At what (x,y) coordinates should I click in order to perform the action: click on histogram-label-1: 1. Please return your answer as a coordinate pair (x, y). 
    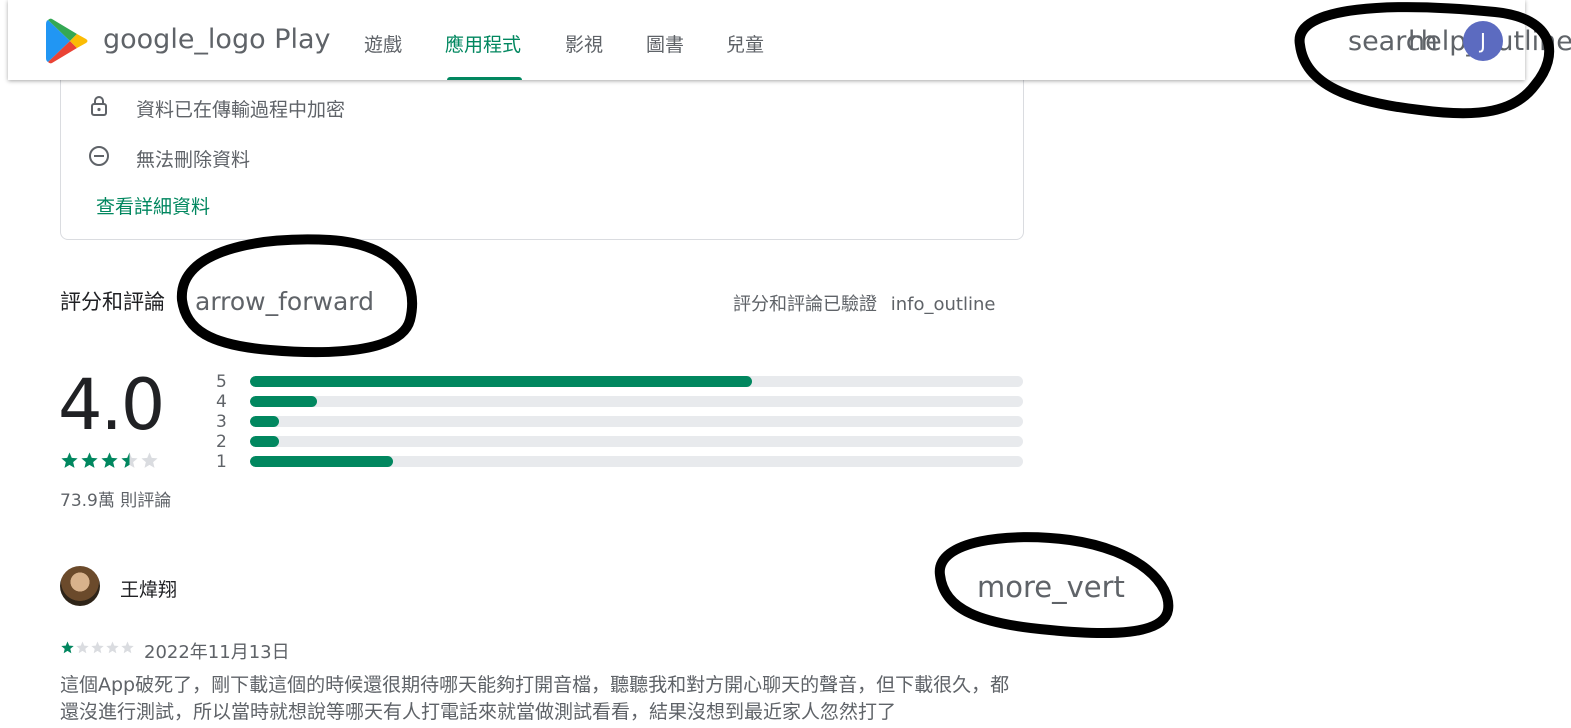
    Looking at the image, I should click on (221, 462).